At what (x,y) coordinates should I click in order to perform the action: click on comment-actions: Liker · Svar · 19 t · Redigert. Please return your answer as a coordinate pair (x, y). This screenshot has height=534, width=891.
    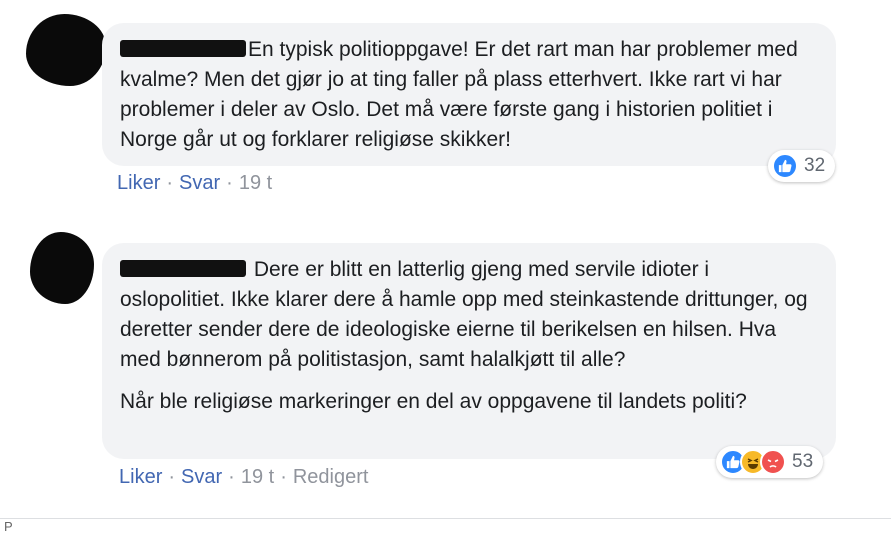
    Looking at the image, I should click on (244, 477).